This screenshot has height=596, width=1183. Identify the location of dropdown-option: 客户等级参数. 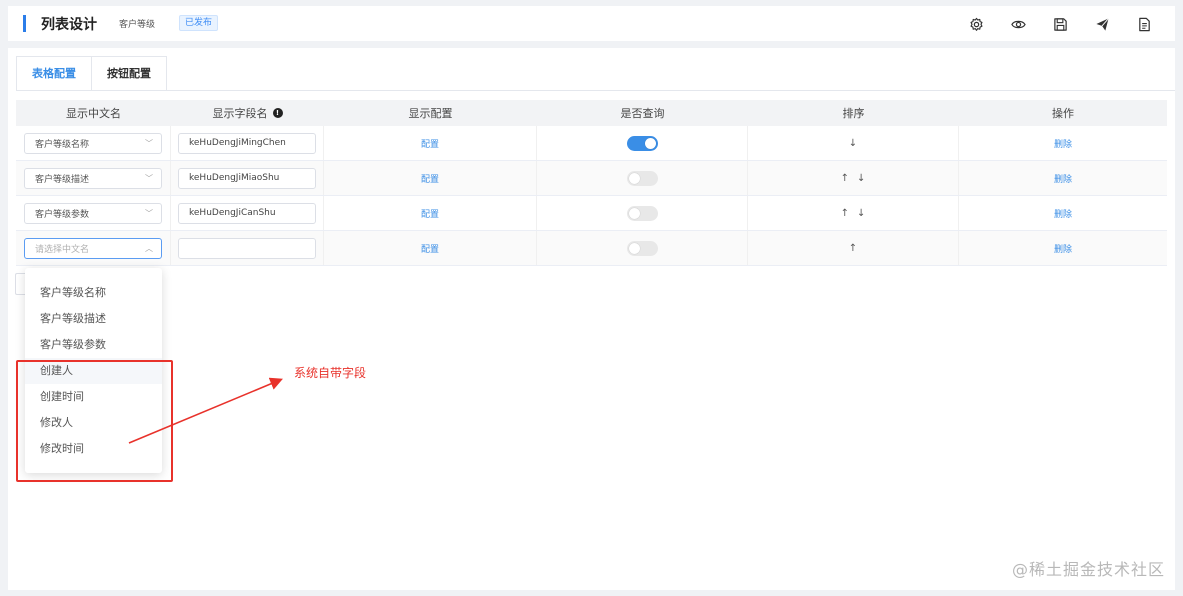
(93, 345).